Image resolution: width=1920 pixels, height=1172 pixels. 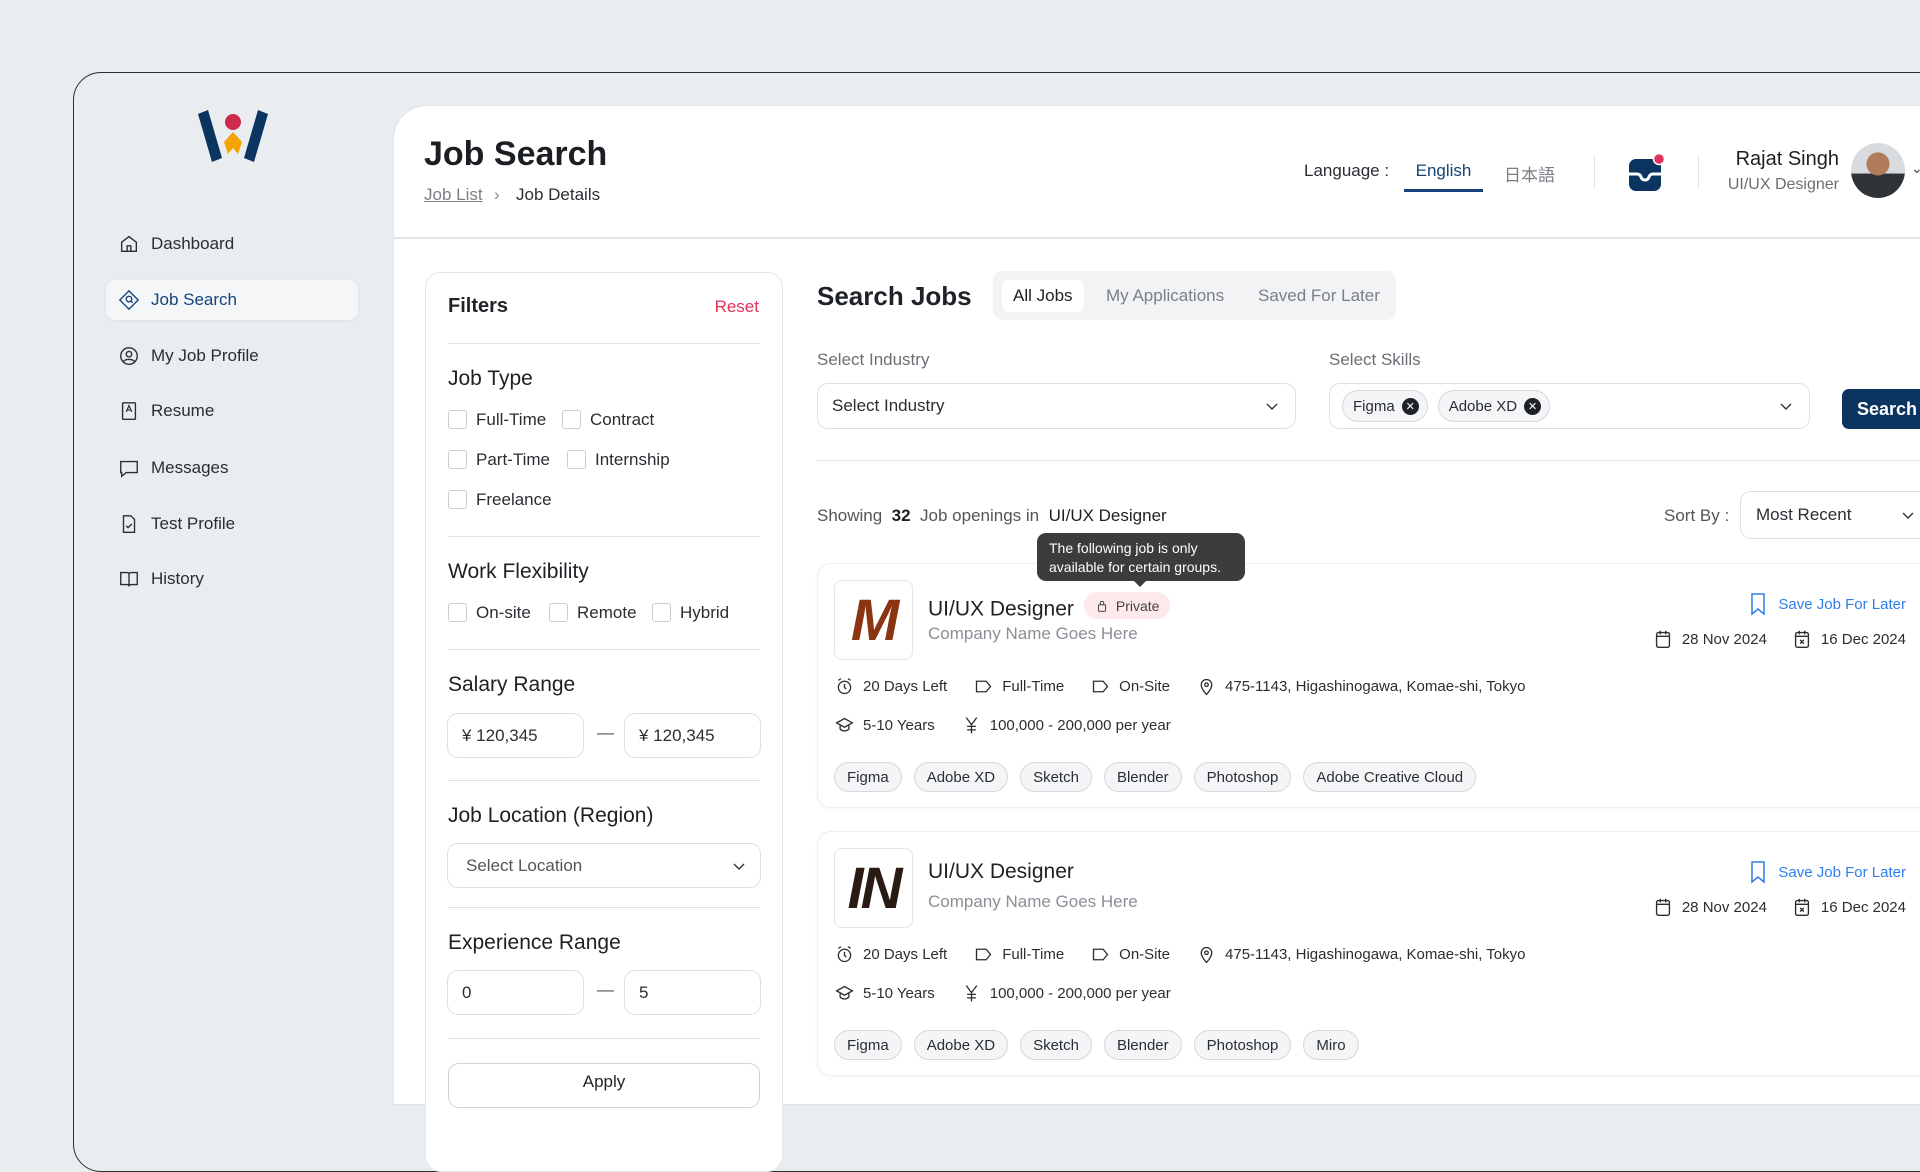 What do you see at coordinates (129, 411) in the screenshot?
I see `resume-icon` at bounding box center [129, 411].